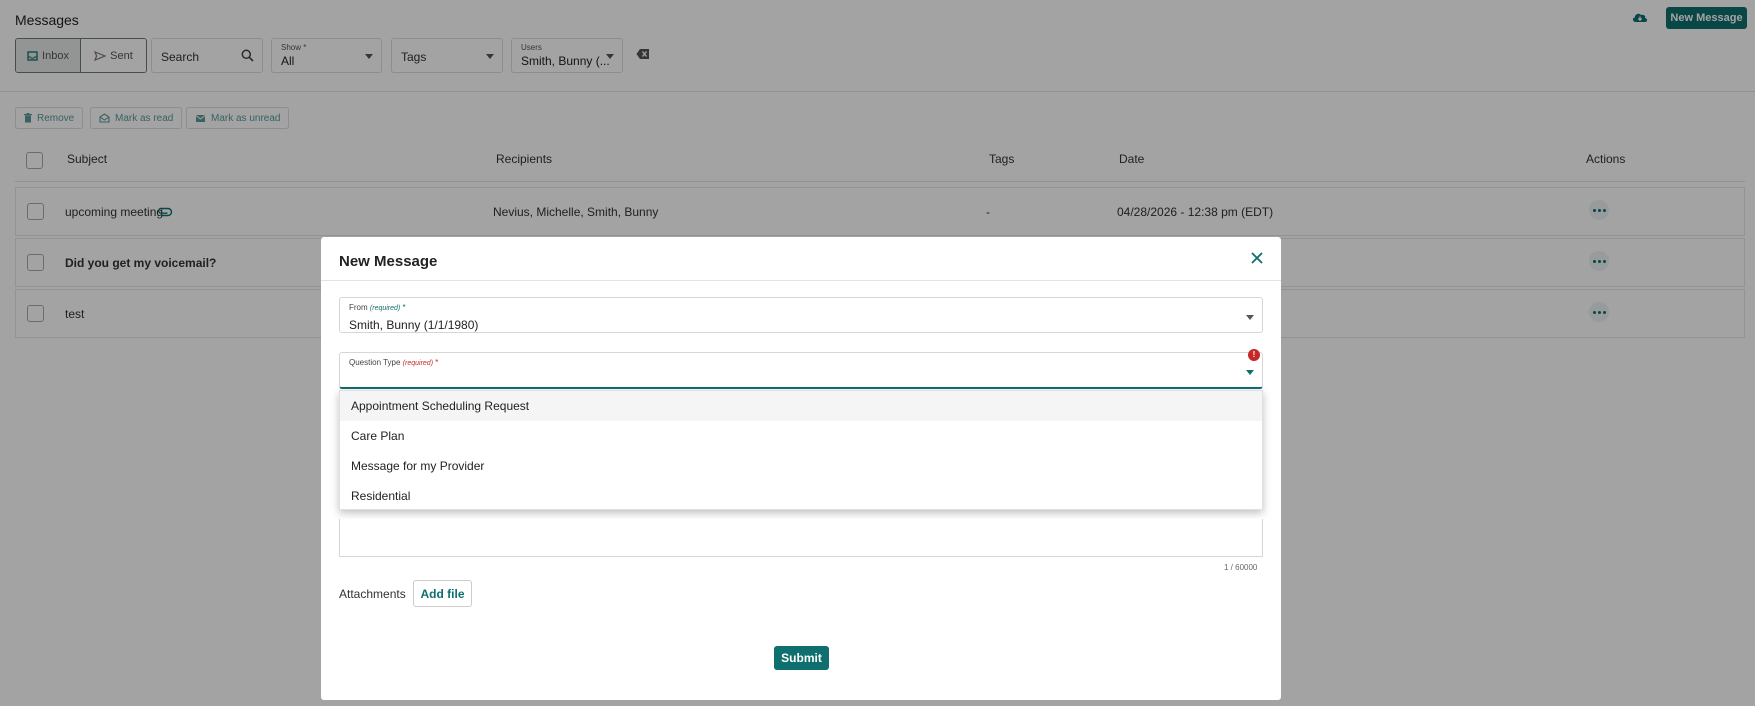 The width and height of the screenshot is (1755, 706). Describe the element at coordinates (388, 261) in the screenshot. I see `dialog-title: New Message` at that location.